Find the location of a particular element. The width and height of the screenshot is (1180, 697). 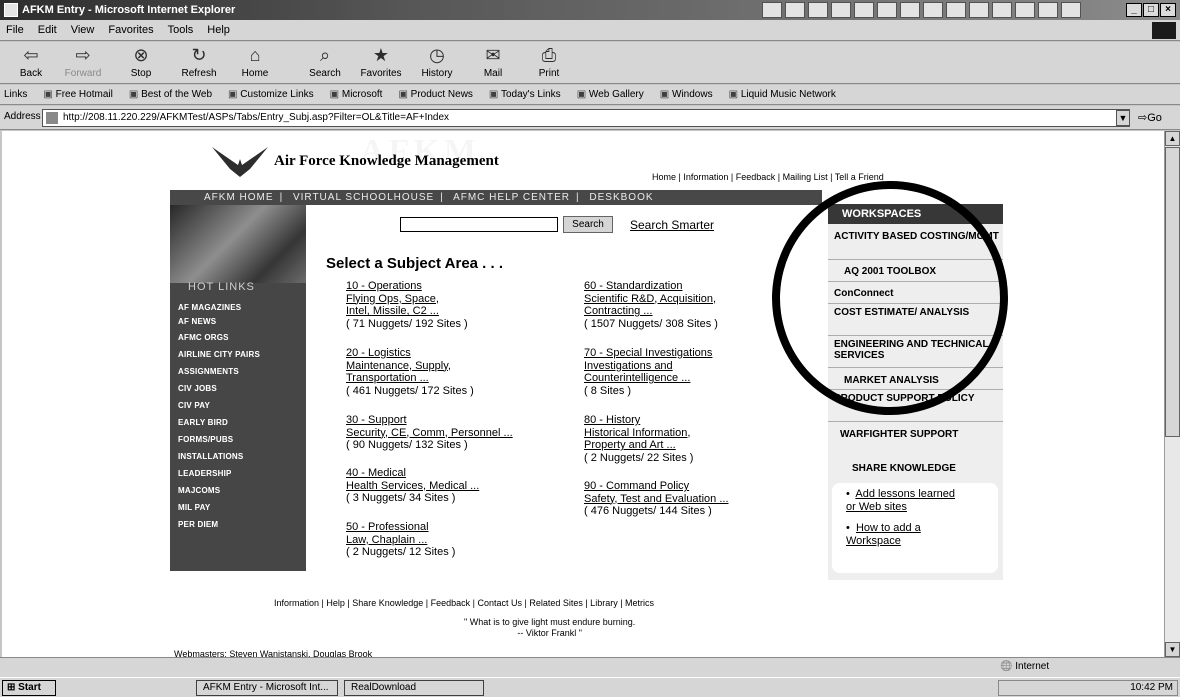

nav-deskbook: DESKBOOK is located at coordinates (621, 197).